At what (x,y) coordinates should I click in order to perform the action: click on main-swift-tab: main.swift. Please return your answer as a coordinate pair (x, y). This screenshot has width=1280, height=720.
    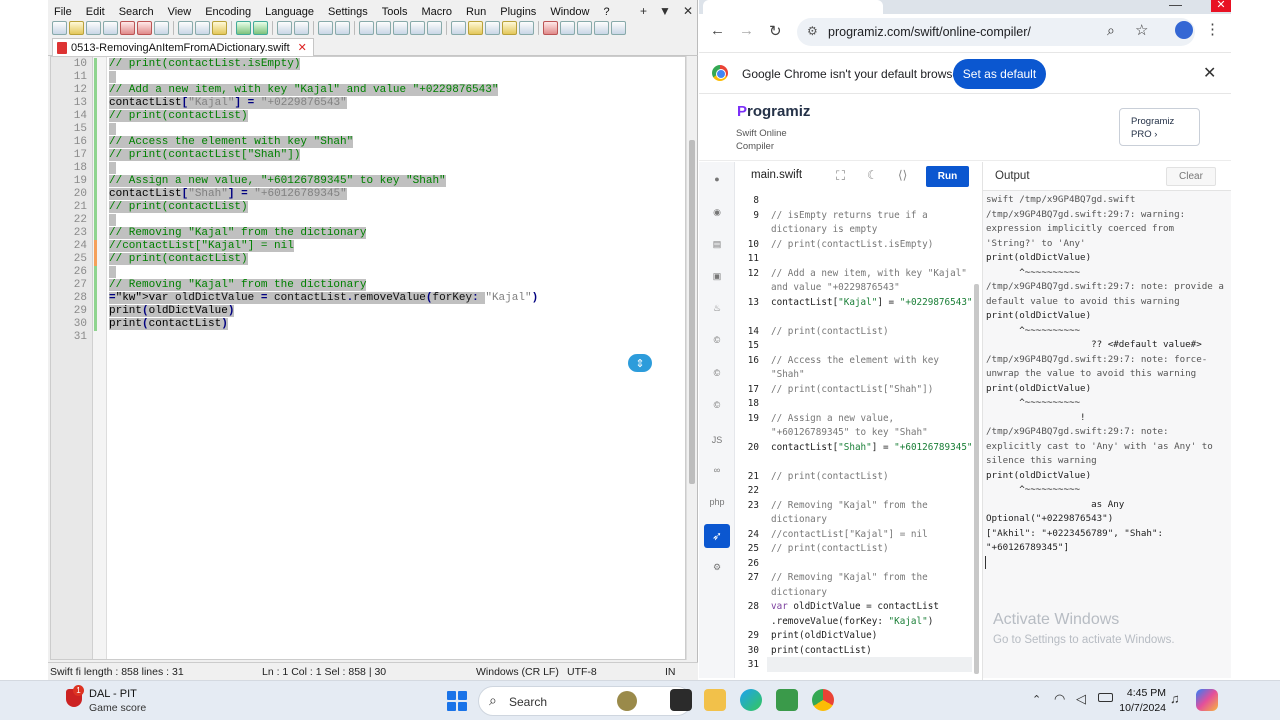
    Looking at the image, I should click on (776, 175).